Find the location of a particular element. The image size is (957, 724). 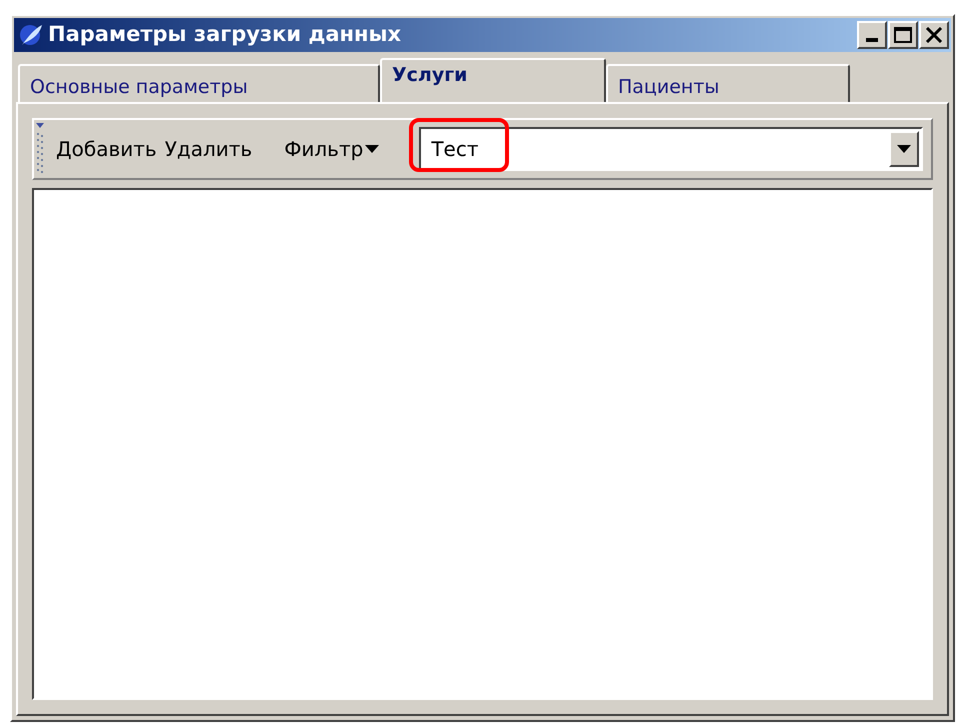

maximize-button is located at coordinates (903, 35).